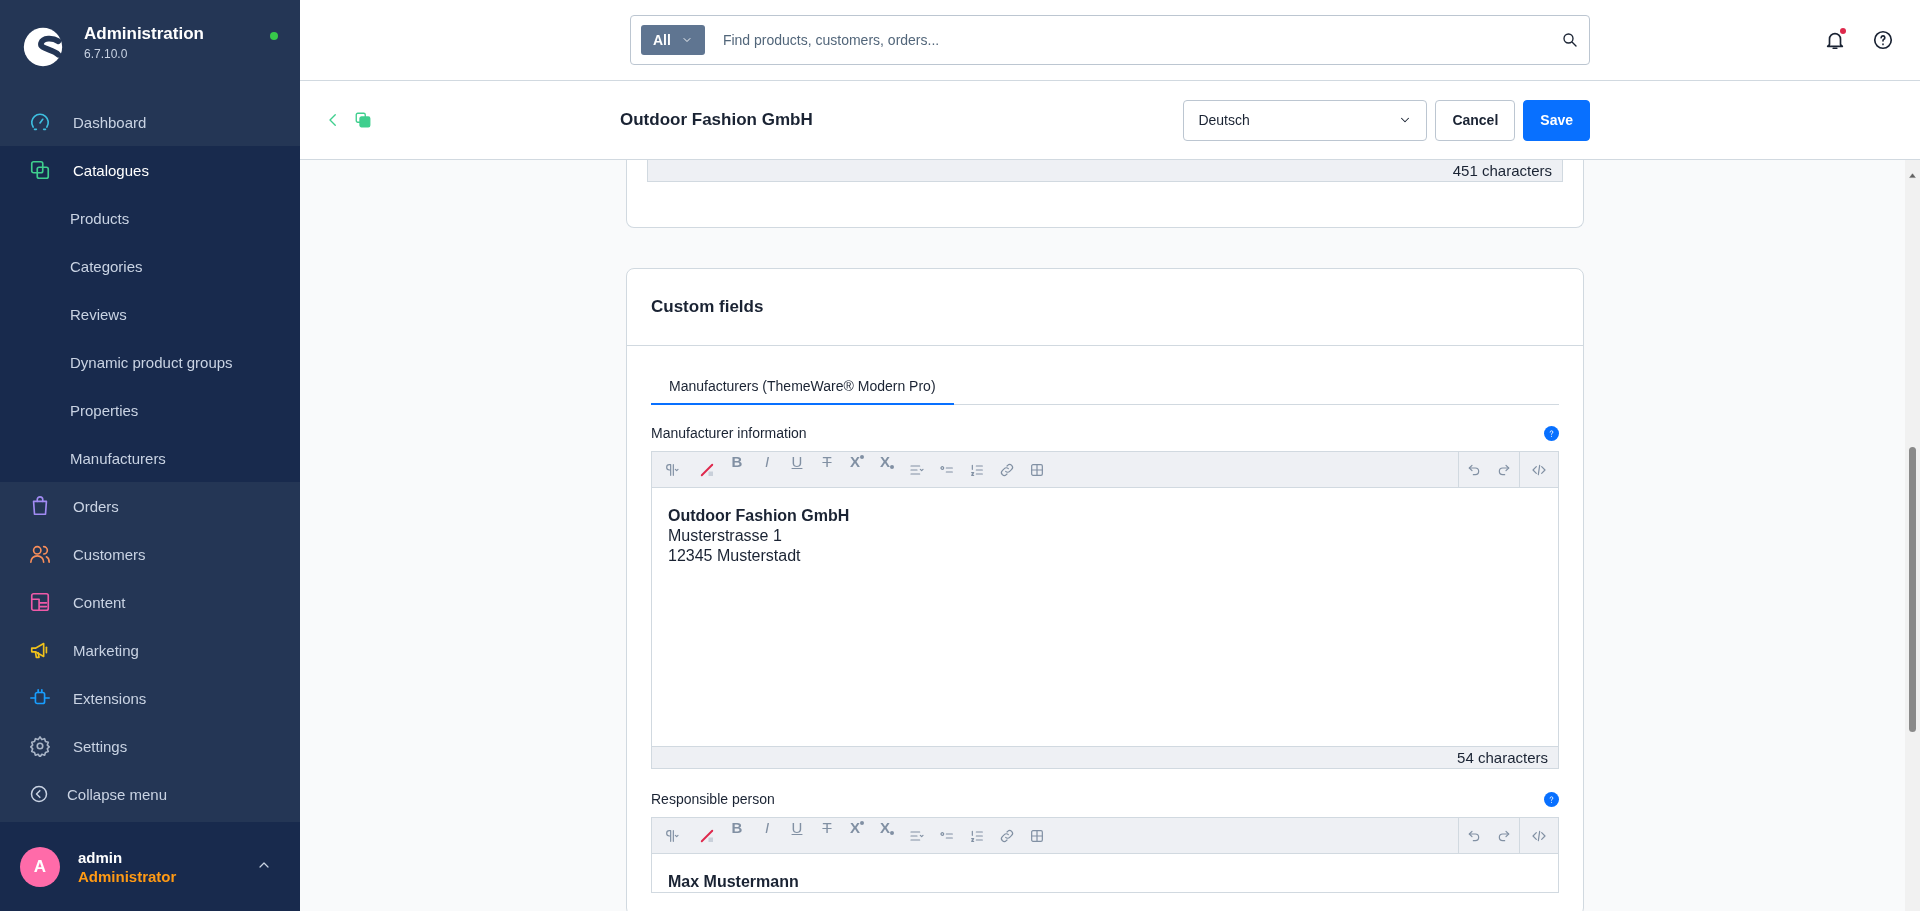 This screenshot has width=1920, height=911. I want to click on user-role: Administrator, so click(127, 876).